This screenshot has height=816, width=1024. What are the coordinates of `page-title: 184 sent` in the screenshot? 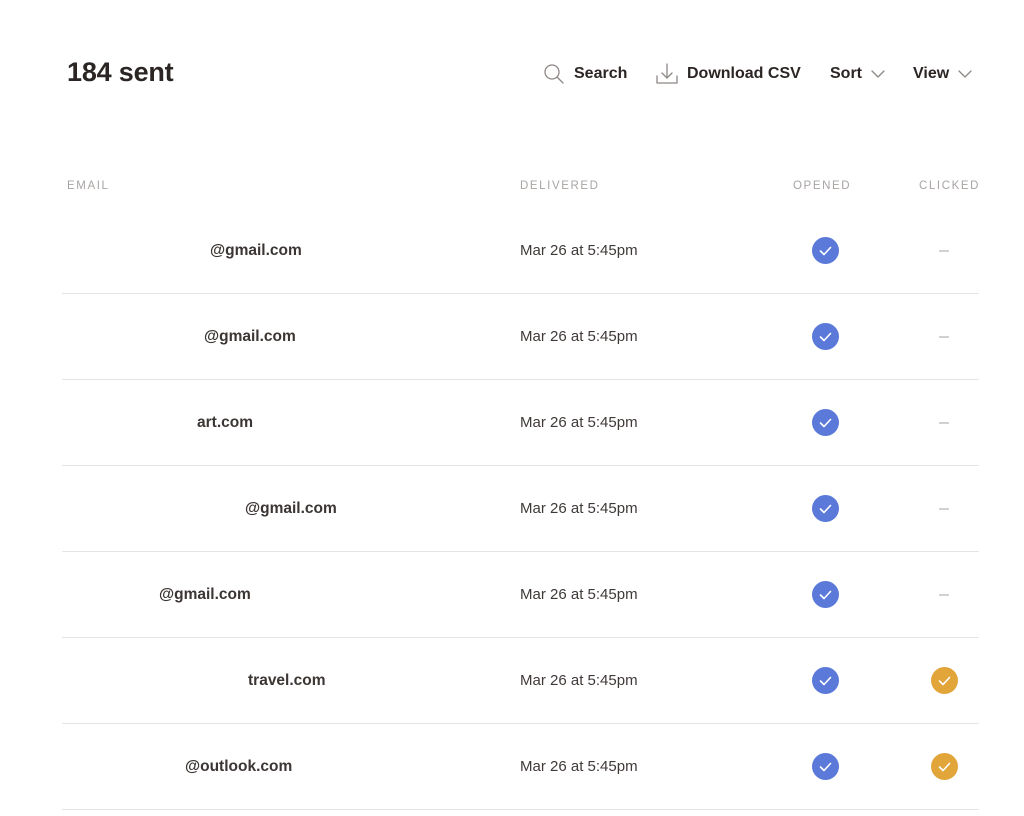 It's located at (120, 72).